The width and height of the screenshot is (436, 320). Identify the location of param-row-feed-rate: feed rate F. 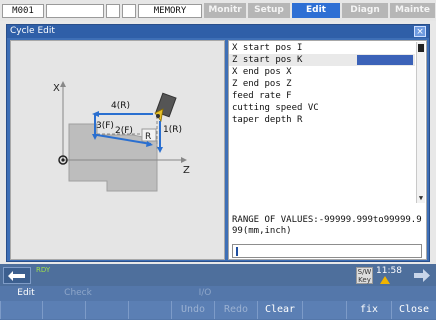
(322, 96).